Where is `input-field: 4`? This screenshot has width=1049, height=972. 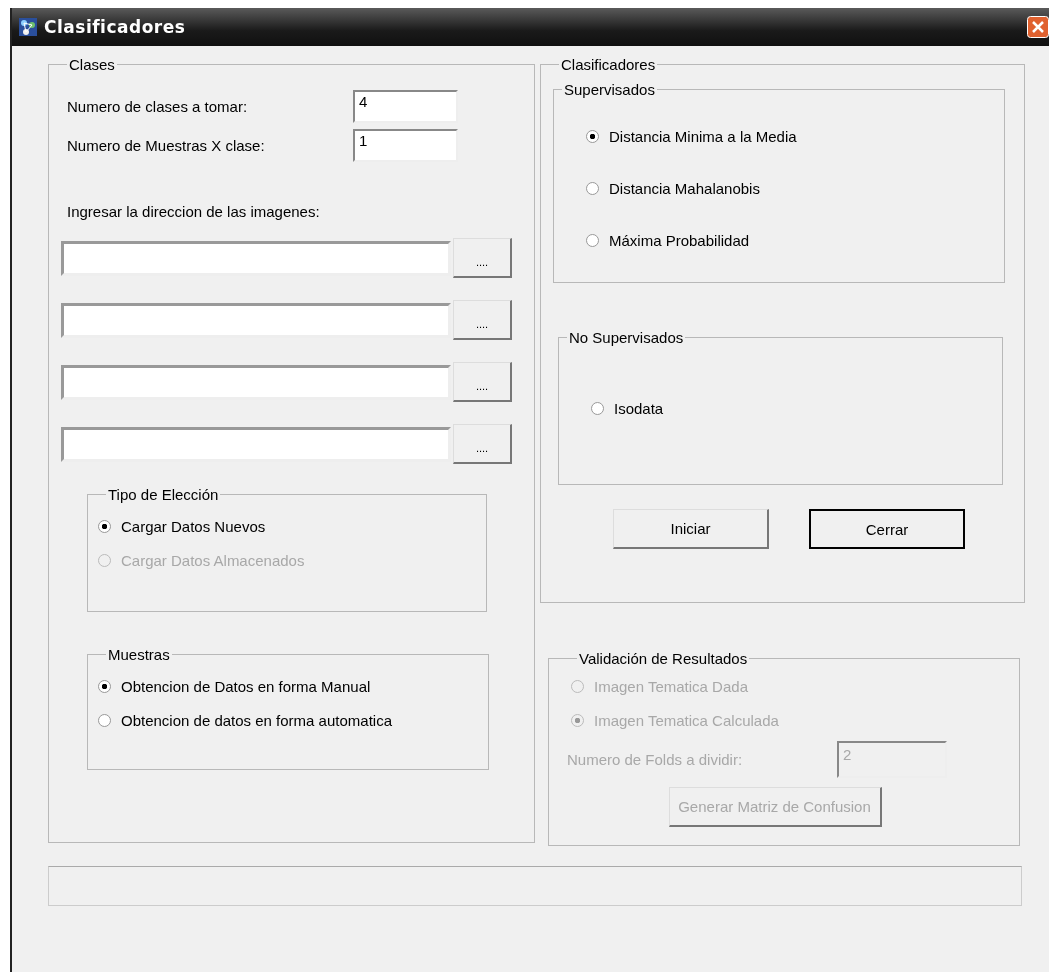
input-field: 4 is located at coordinates (405, 106).